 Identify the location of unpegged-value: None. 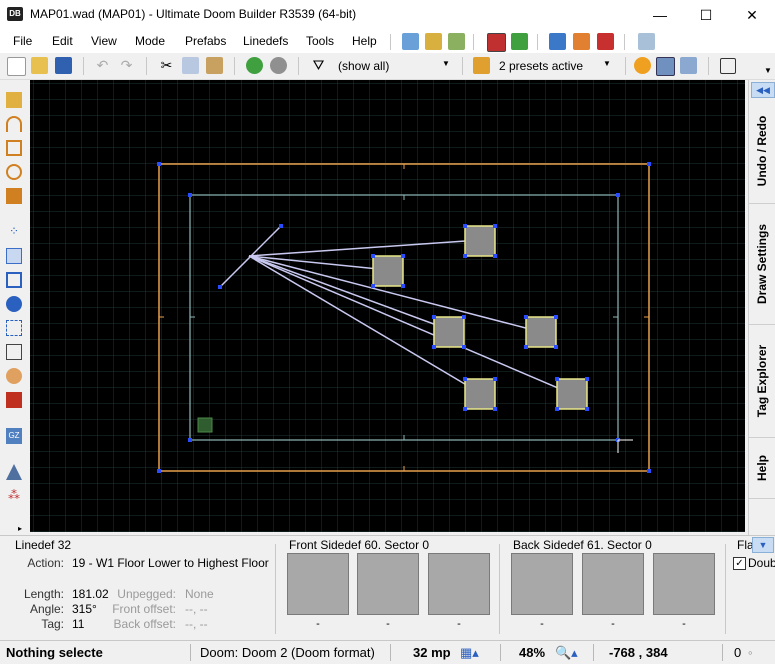
(199, 594).